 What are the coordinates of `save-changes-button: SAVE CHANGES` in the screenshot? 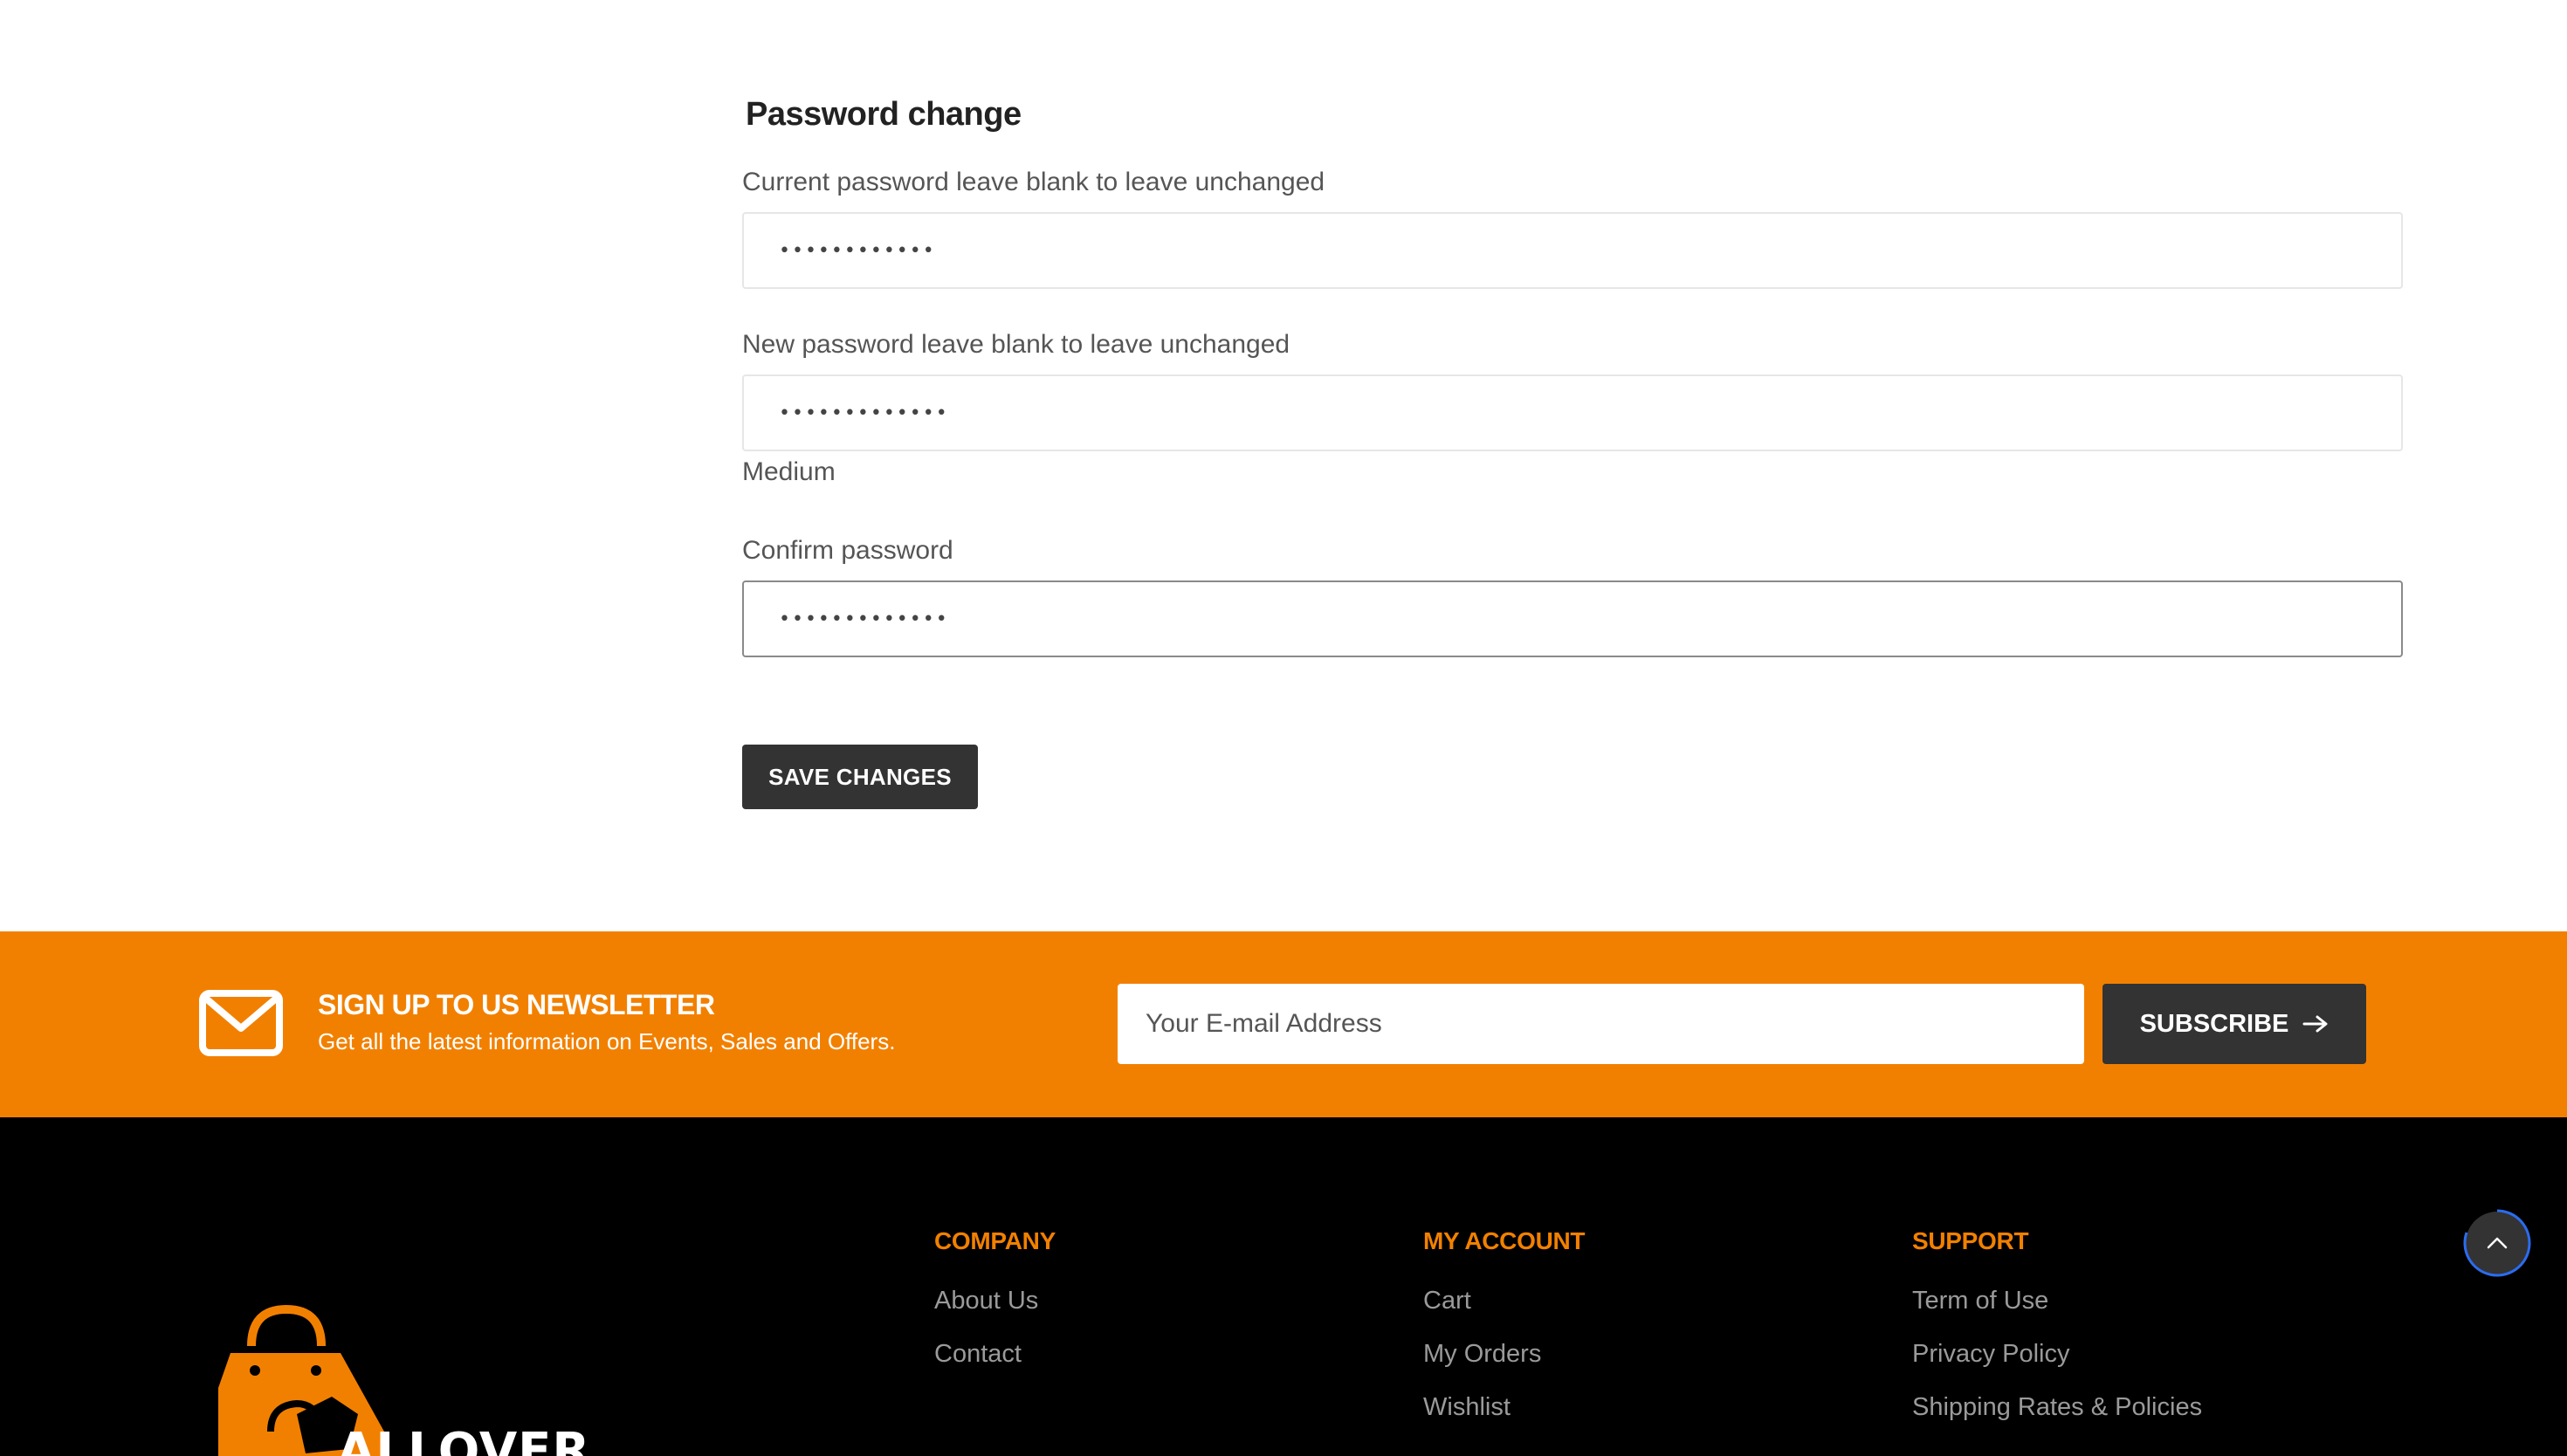 It's located at (860, 777).